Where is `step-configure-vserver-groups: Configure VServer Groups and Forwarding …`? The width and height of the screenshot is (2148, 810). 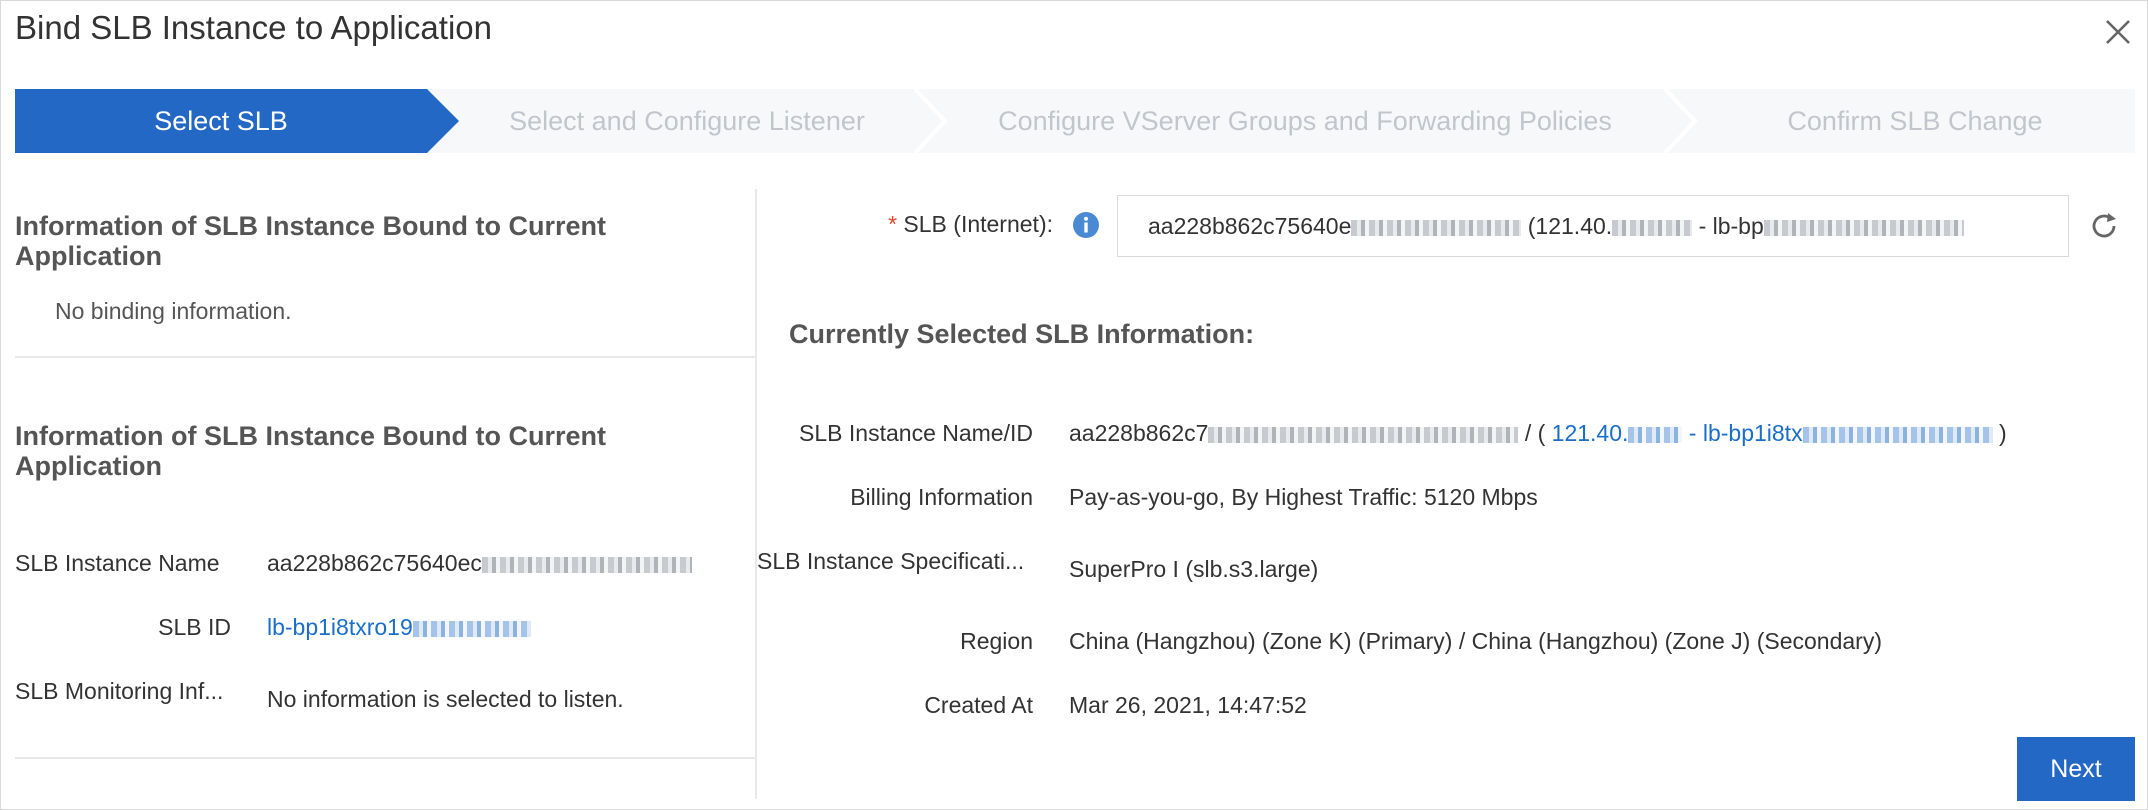
step-configure-vserver-groups: Configure VServer Groups and Forwarding … is located at coordinates (1305, 121).